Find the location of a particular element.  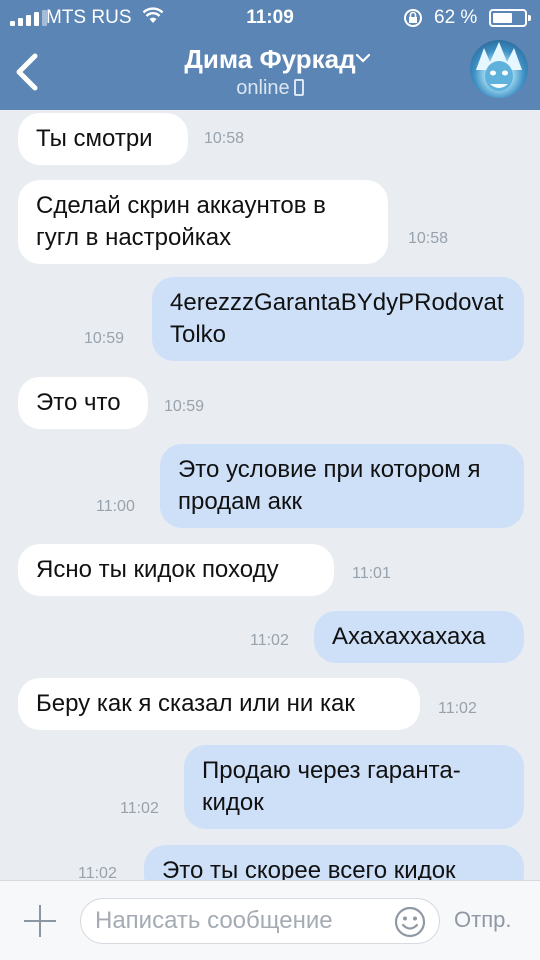

avatar is located at coordinates (499, 69).